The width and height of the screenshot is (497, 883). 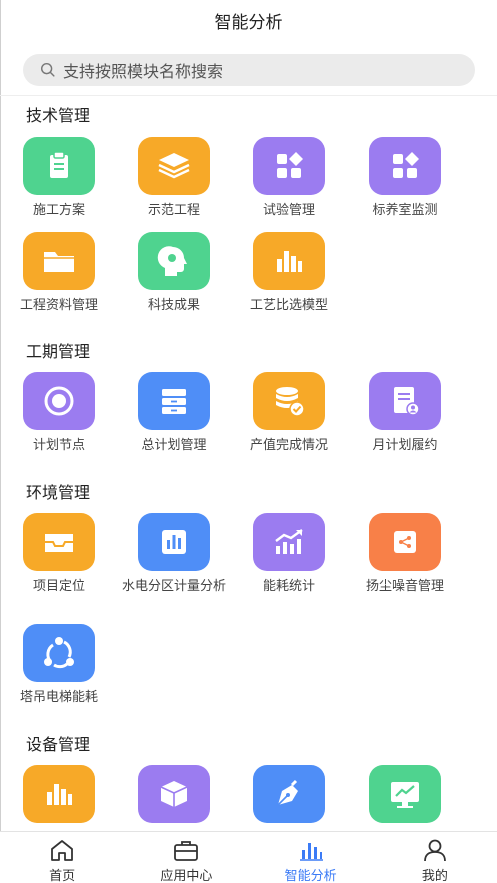 I want to click on module-label: 示范工程, so click(x=173, y=210).